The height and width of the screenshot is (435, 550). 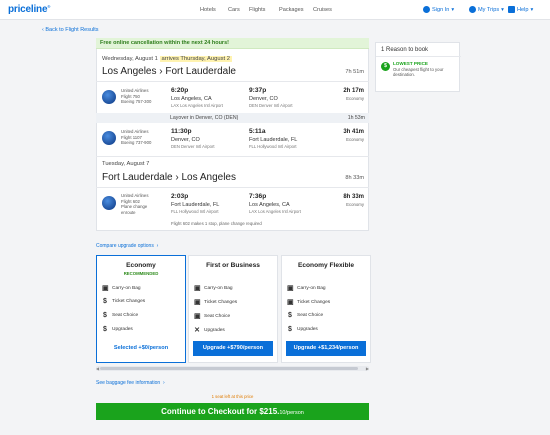 I want to click on fare-title: Economy, so click(x=141, y=265).